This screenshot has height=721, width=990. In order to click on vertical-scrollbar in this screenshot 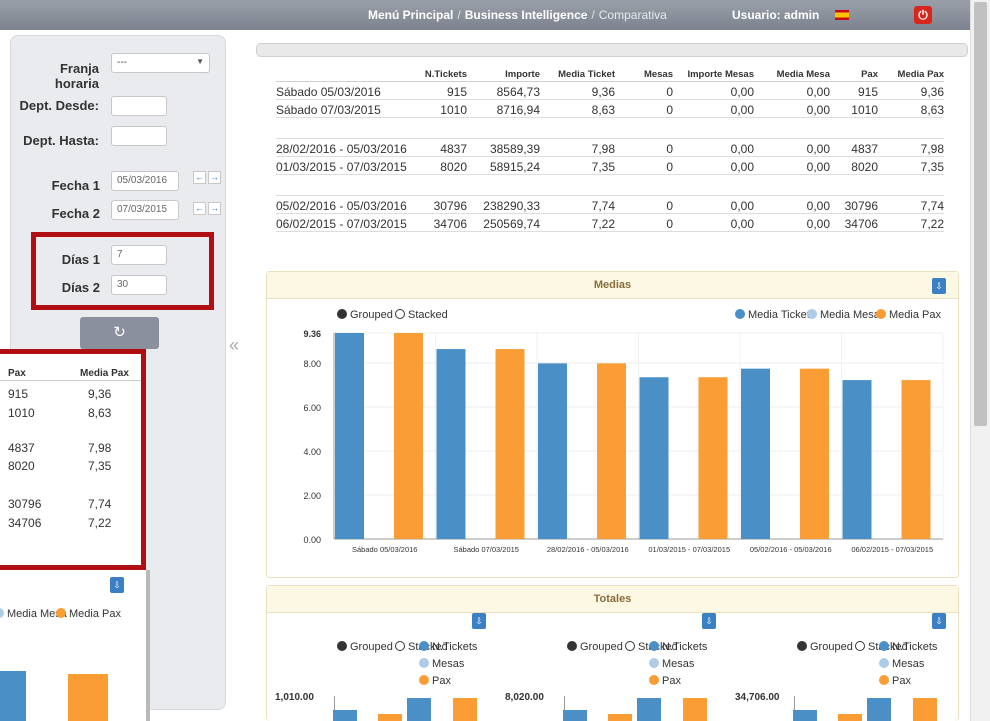, I will do `click(980, 360)`.